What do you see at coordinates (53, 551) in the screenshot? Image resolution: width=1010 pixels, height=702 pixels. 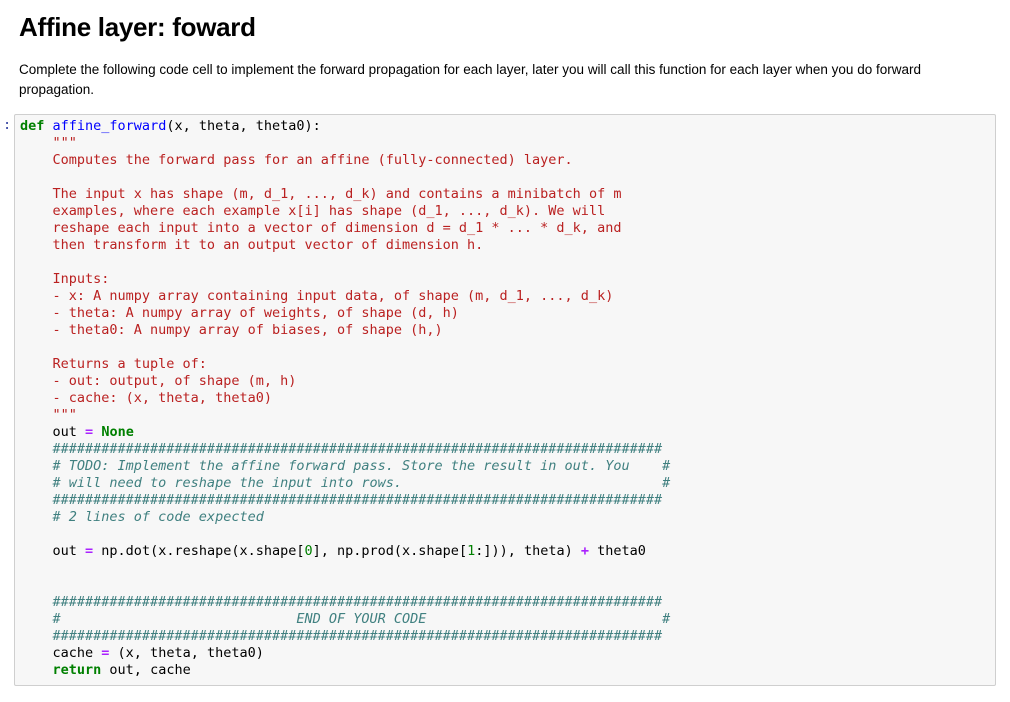 I see `impl-code: out` at bounding box center [53, 551].